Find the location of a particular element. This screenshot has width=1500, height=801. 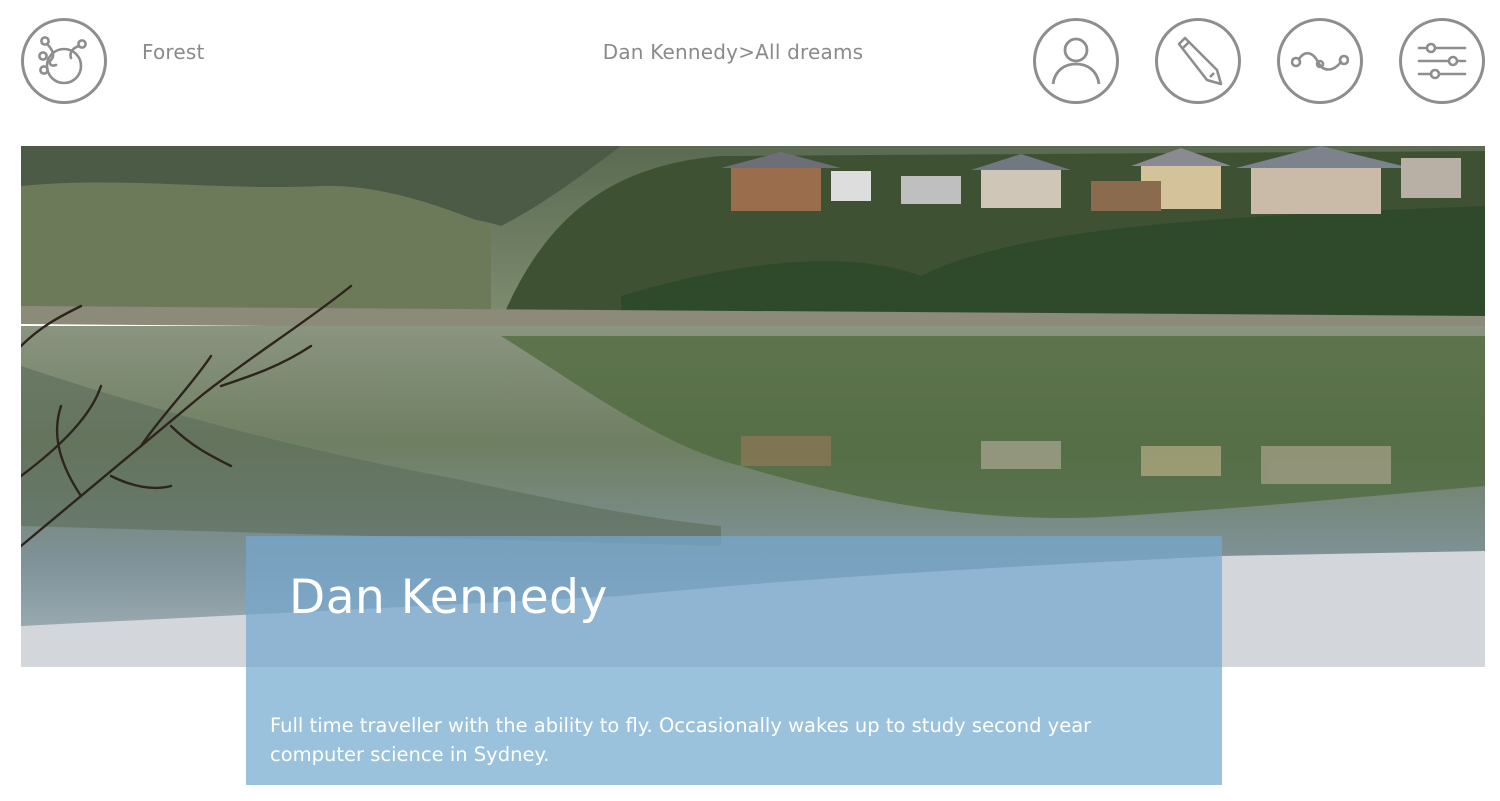

user-profile-icon is located at coordinates (1076, 61).